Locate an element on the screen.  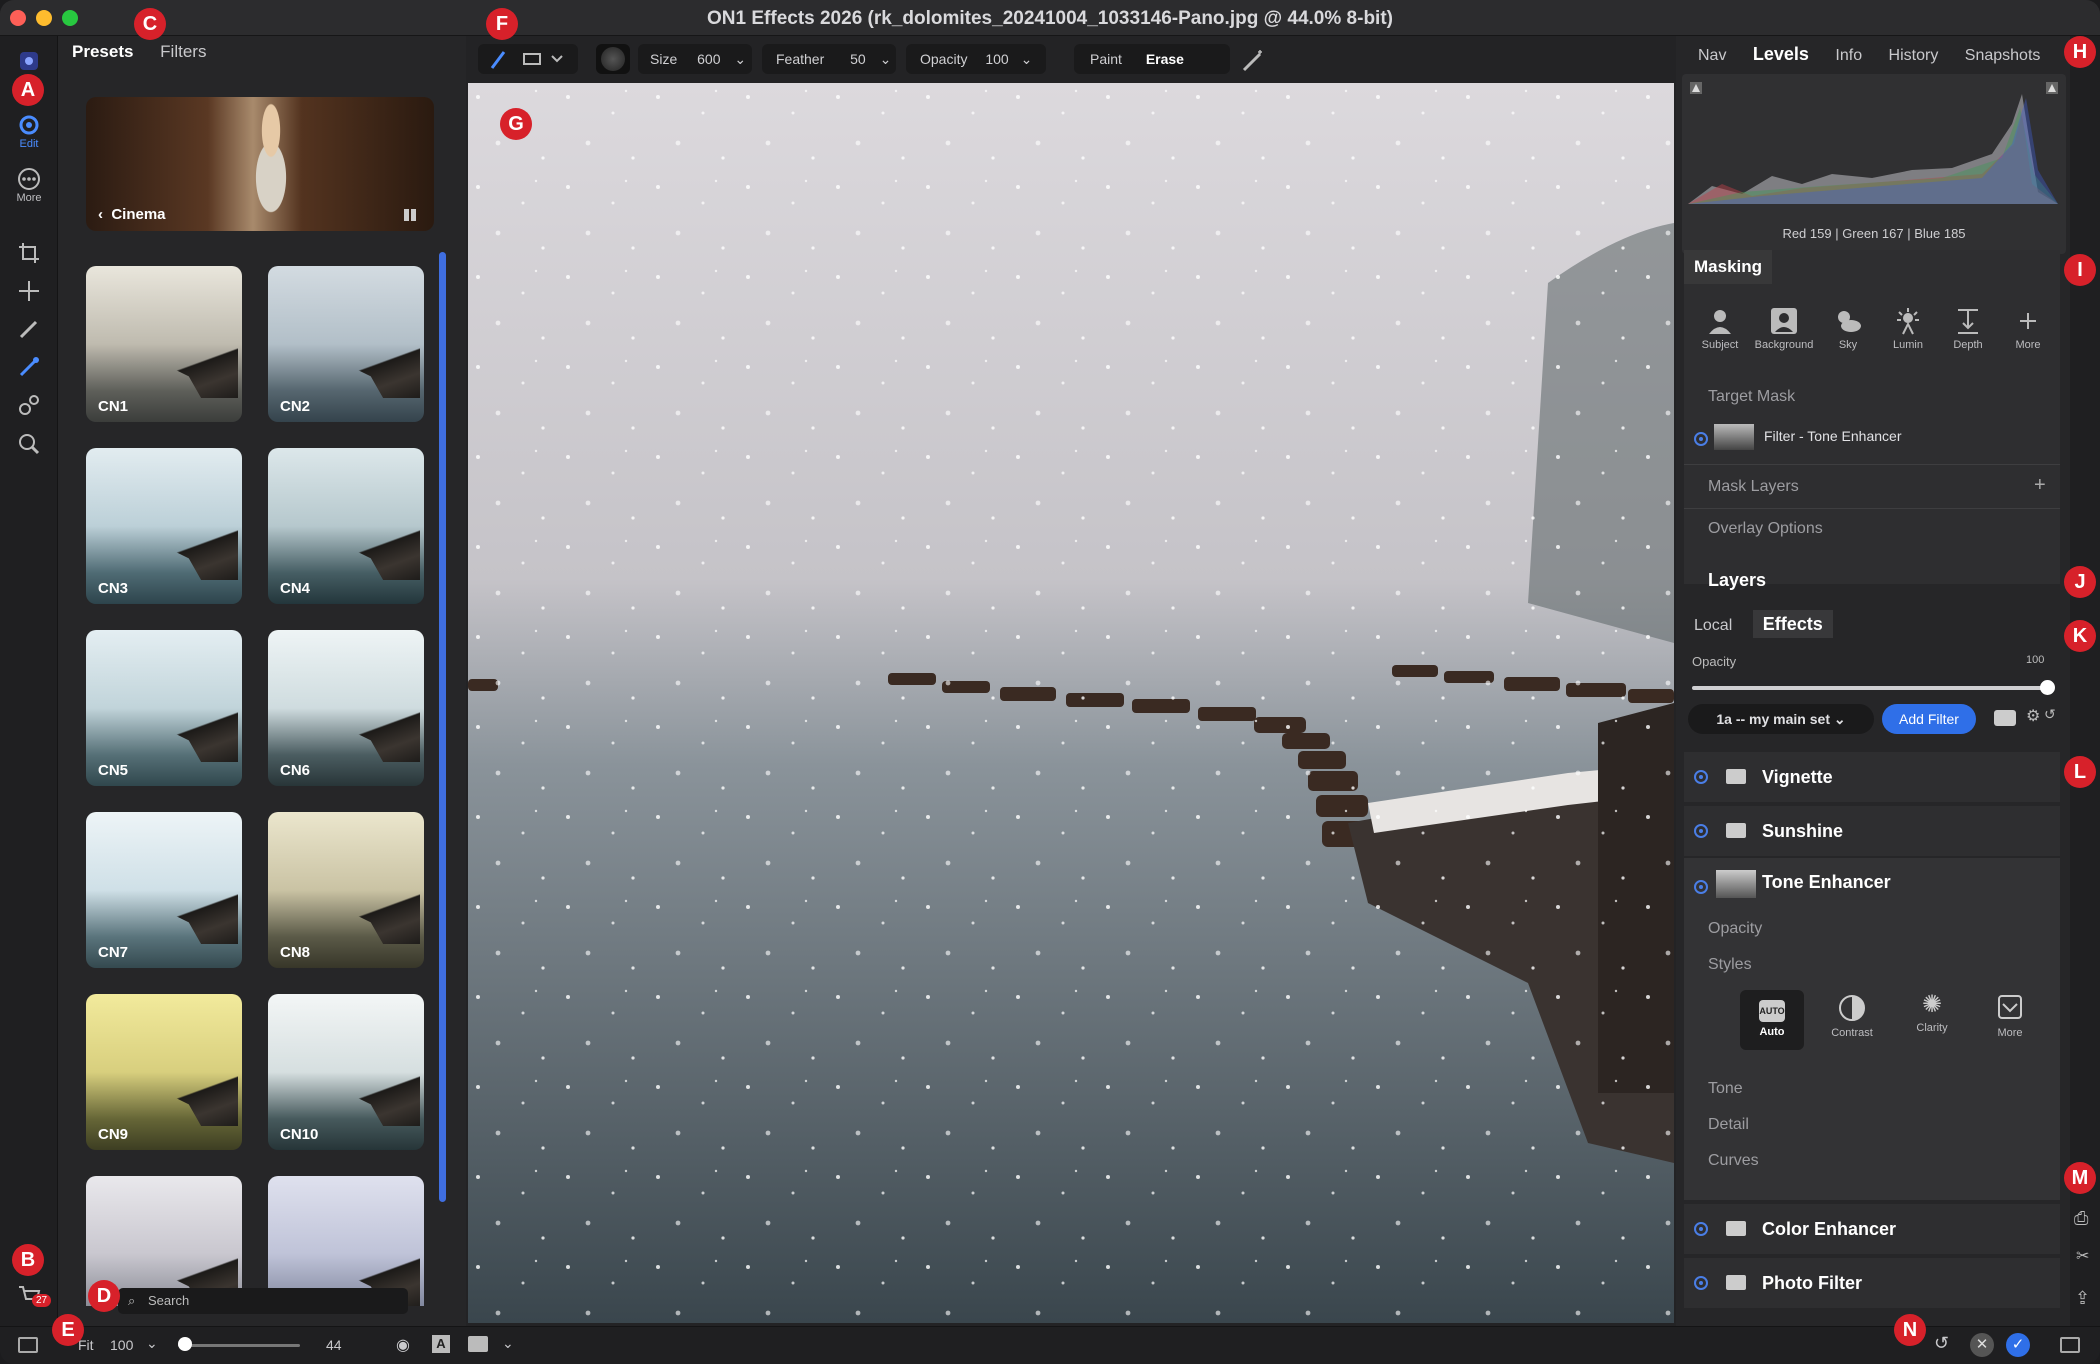
search-input: ⌕ Search is located at coordinates (263, 1301).